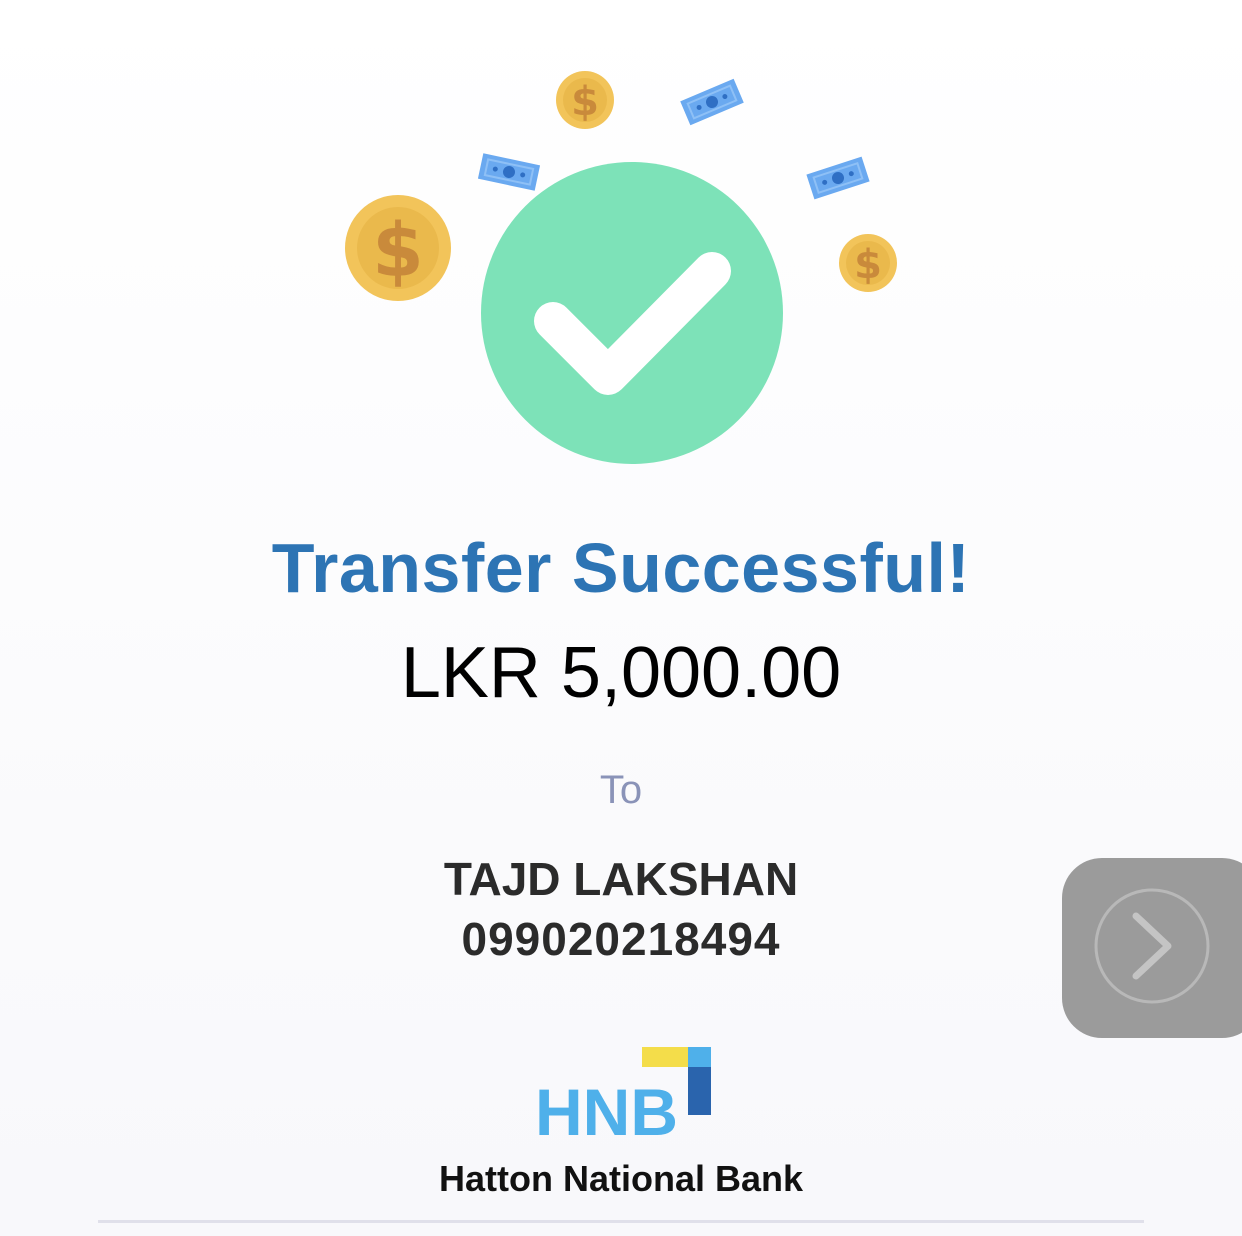 The image size is (1242, 1236). What do you see at coordinates (621, 879) in the screenshot?
I see `recipient-name: TAJD LAKSHAN` at bounding box center [621, 879].